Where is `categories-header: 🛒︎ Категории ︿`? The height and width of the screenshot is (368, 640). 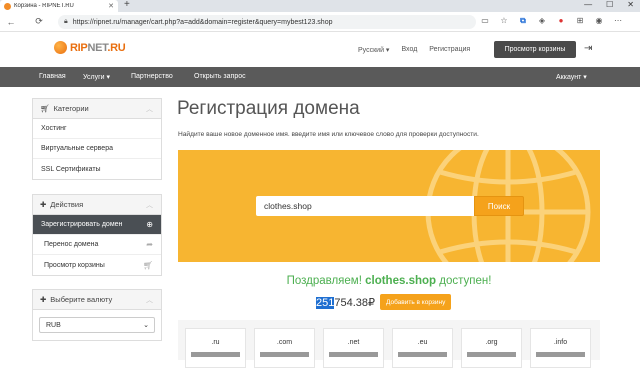
categories-header: 🛒︎ Категории ︿ is located at coordinates (97, 109).